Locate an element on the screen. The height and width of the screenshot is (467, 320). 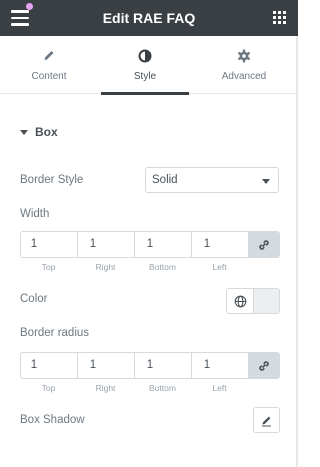
border-style-value: Solid is located at coordinates (165, 180).